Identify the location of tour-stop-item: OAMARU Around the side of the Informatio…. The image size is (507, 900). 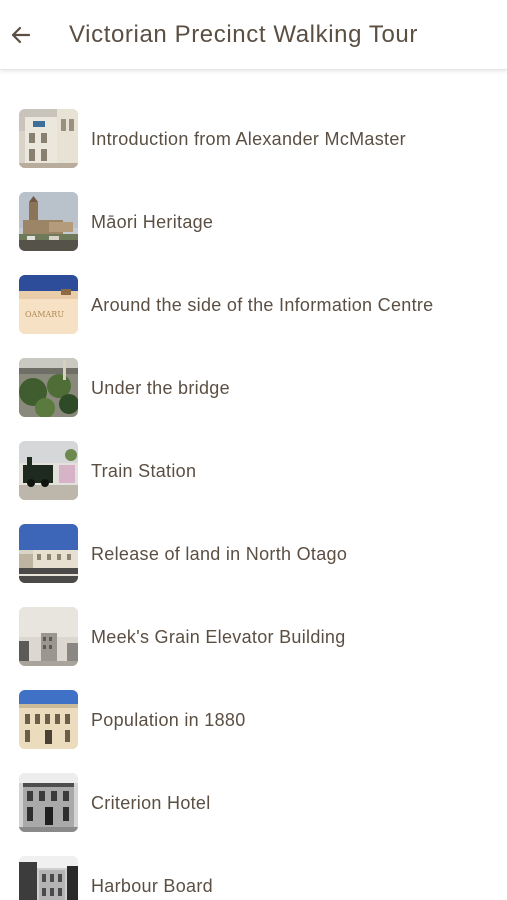
(253, 304).